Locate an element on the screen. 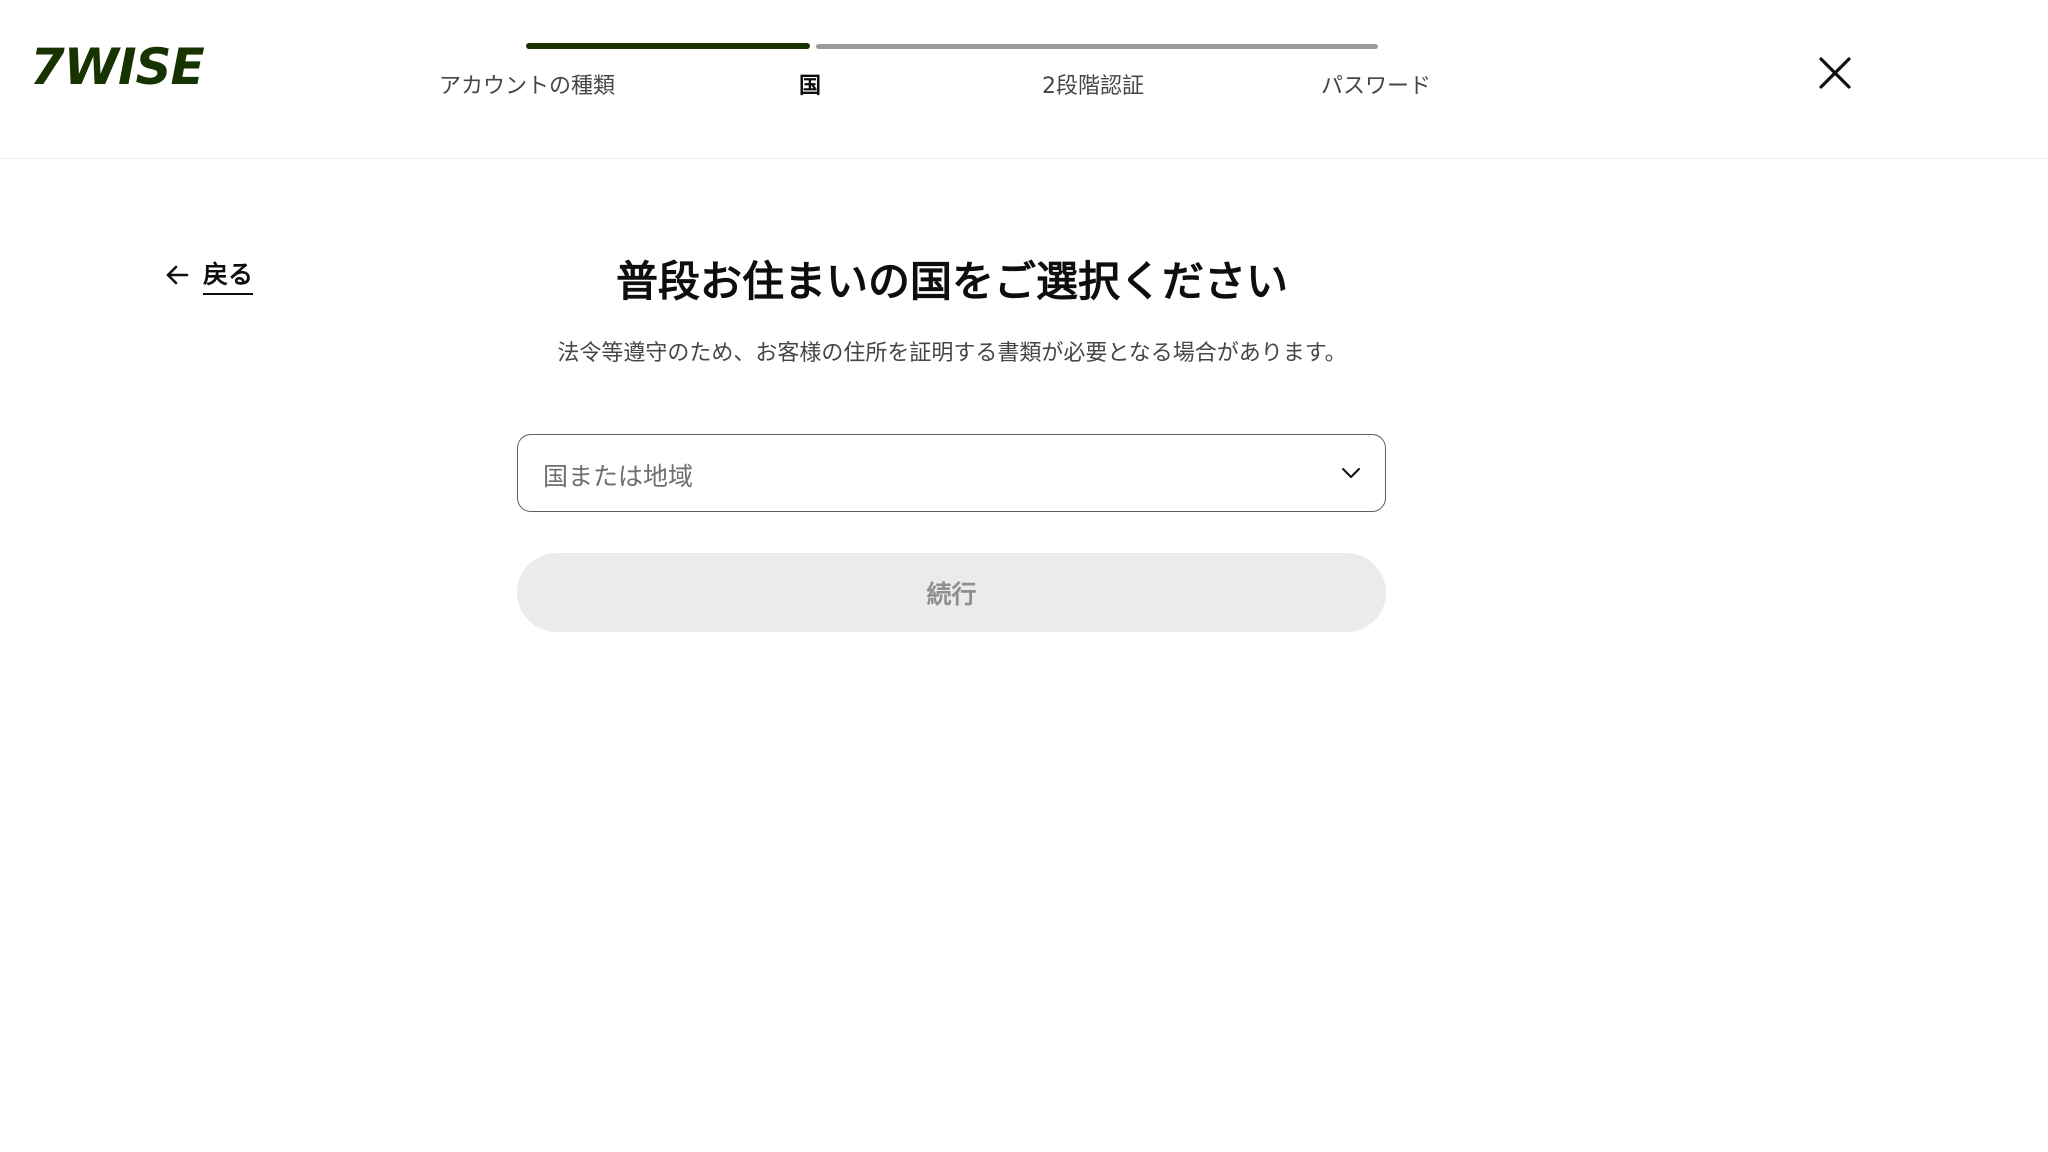 The image size is (2048, 1152). step-password: パスワード is located at coordinates (1376, 86).